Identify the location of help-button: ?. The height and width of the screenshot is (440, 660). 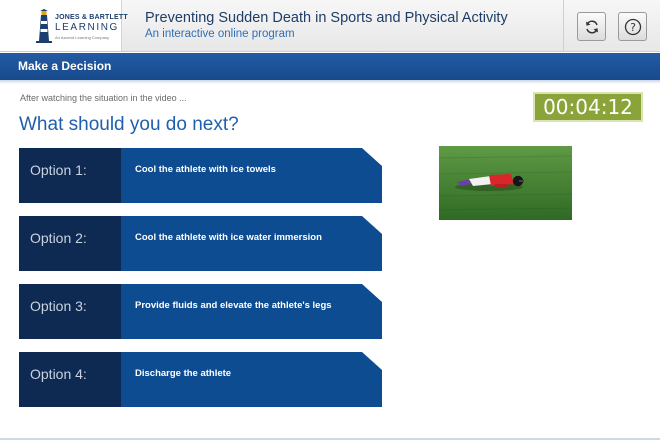
(632, 26).